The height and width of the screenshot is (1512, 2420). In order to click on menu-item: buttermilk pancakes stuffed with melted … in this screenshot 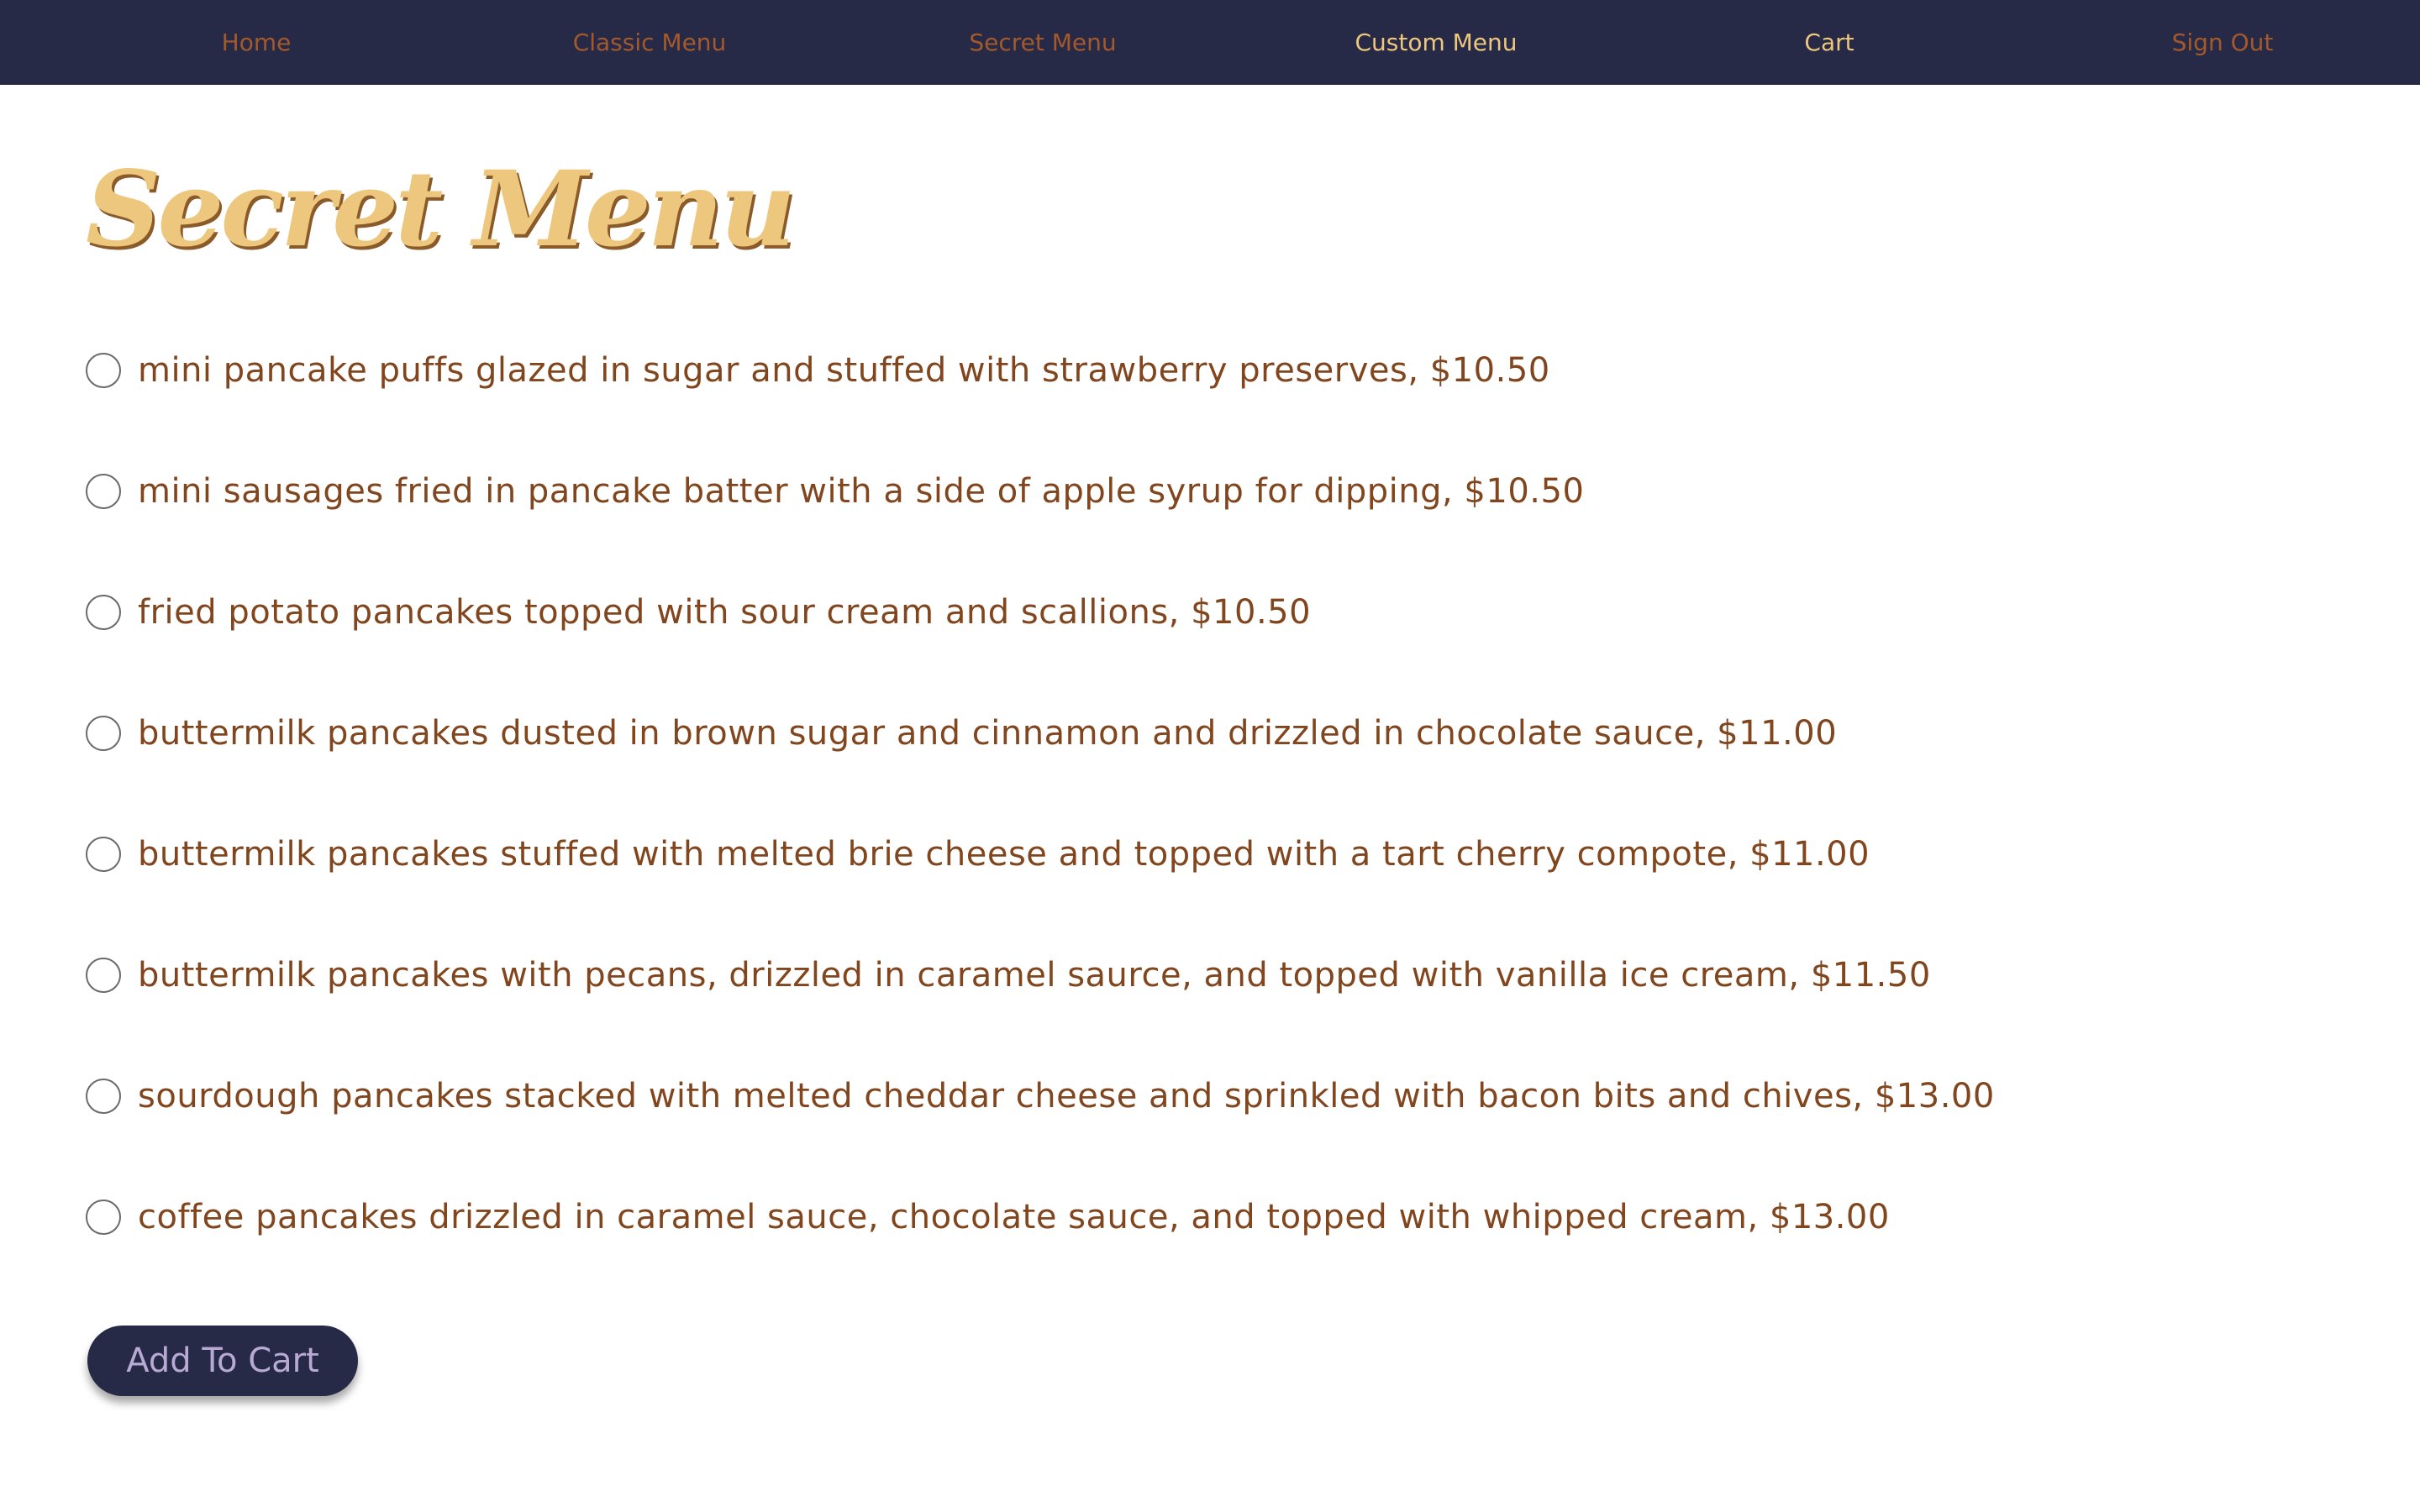, I will do `click(978, 854)`.